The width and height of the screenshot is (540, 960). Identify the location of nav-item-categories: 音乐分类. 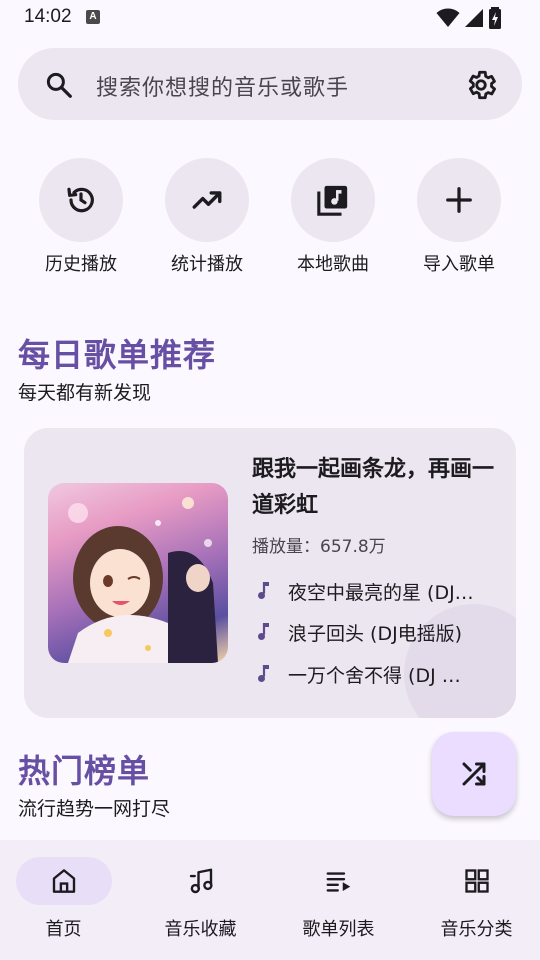
(474, 899).